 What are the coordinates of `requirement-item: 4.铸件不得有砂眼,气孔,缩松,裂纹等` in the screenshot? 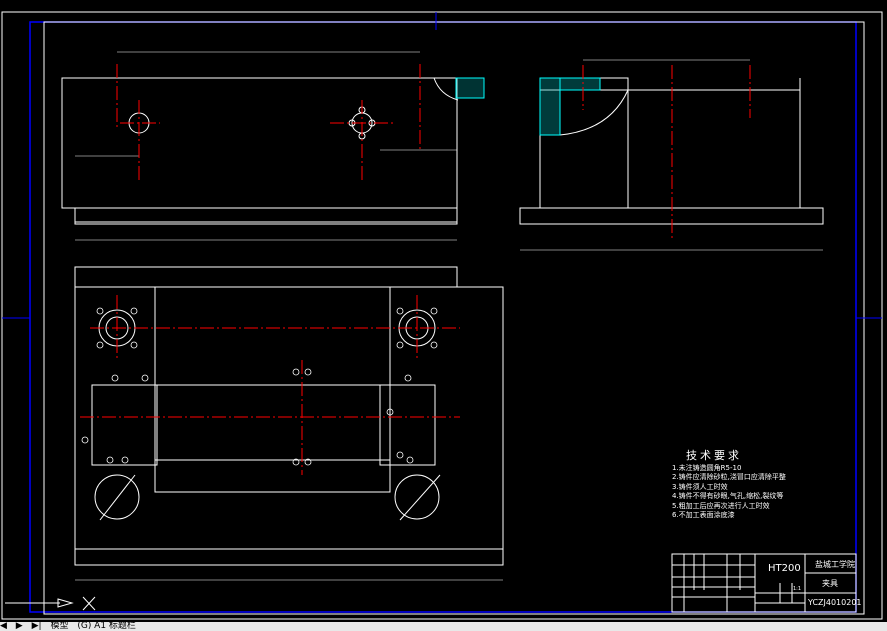 It's located at (728, 496).